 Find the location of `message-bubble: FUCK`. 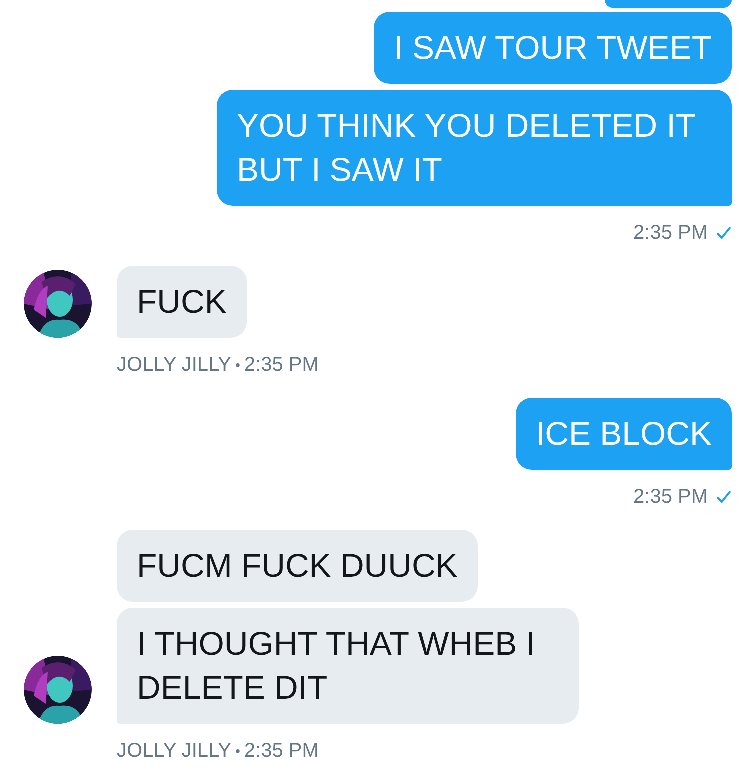

message-bubble: FUCK is located at coordinates (182, 302).